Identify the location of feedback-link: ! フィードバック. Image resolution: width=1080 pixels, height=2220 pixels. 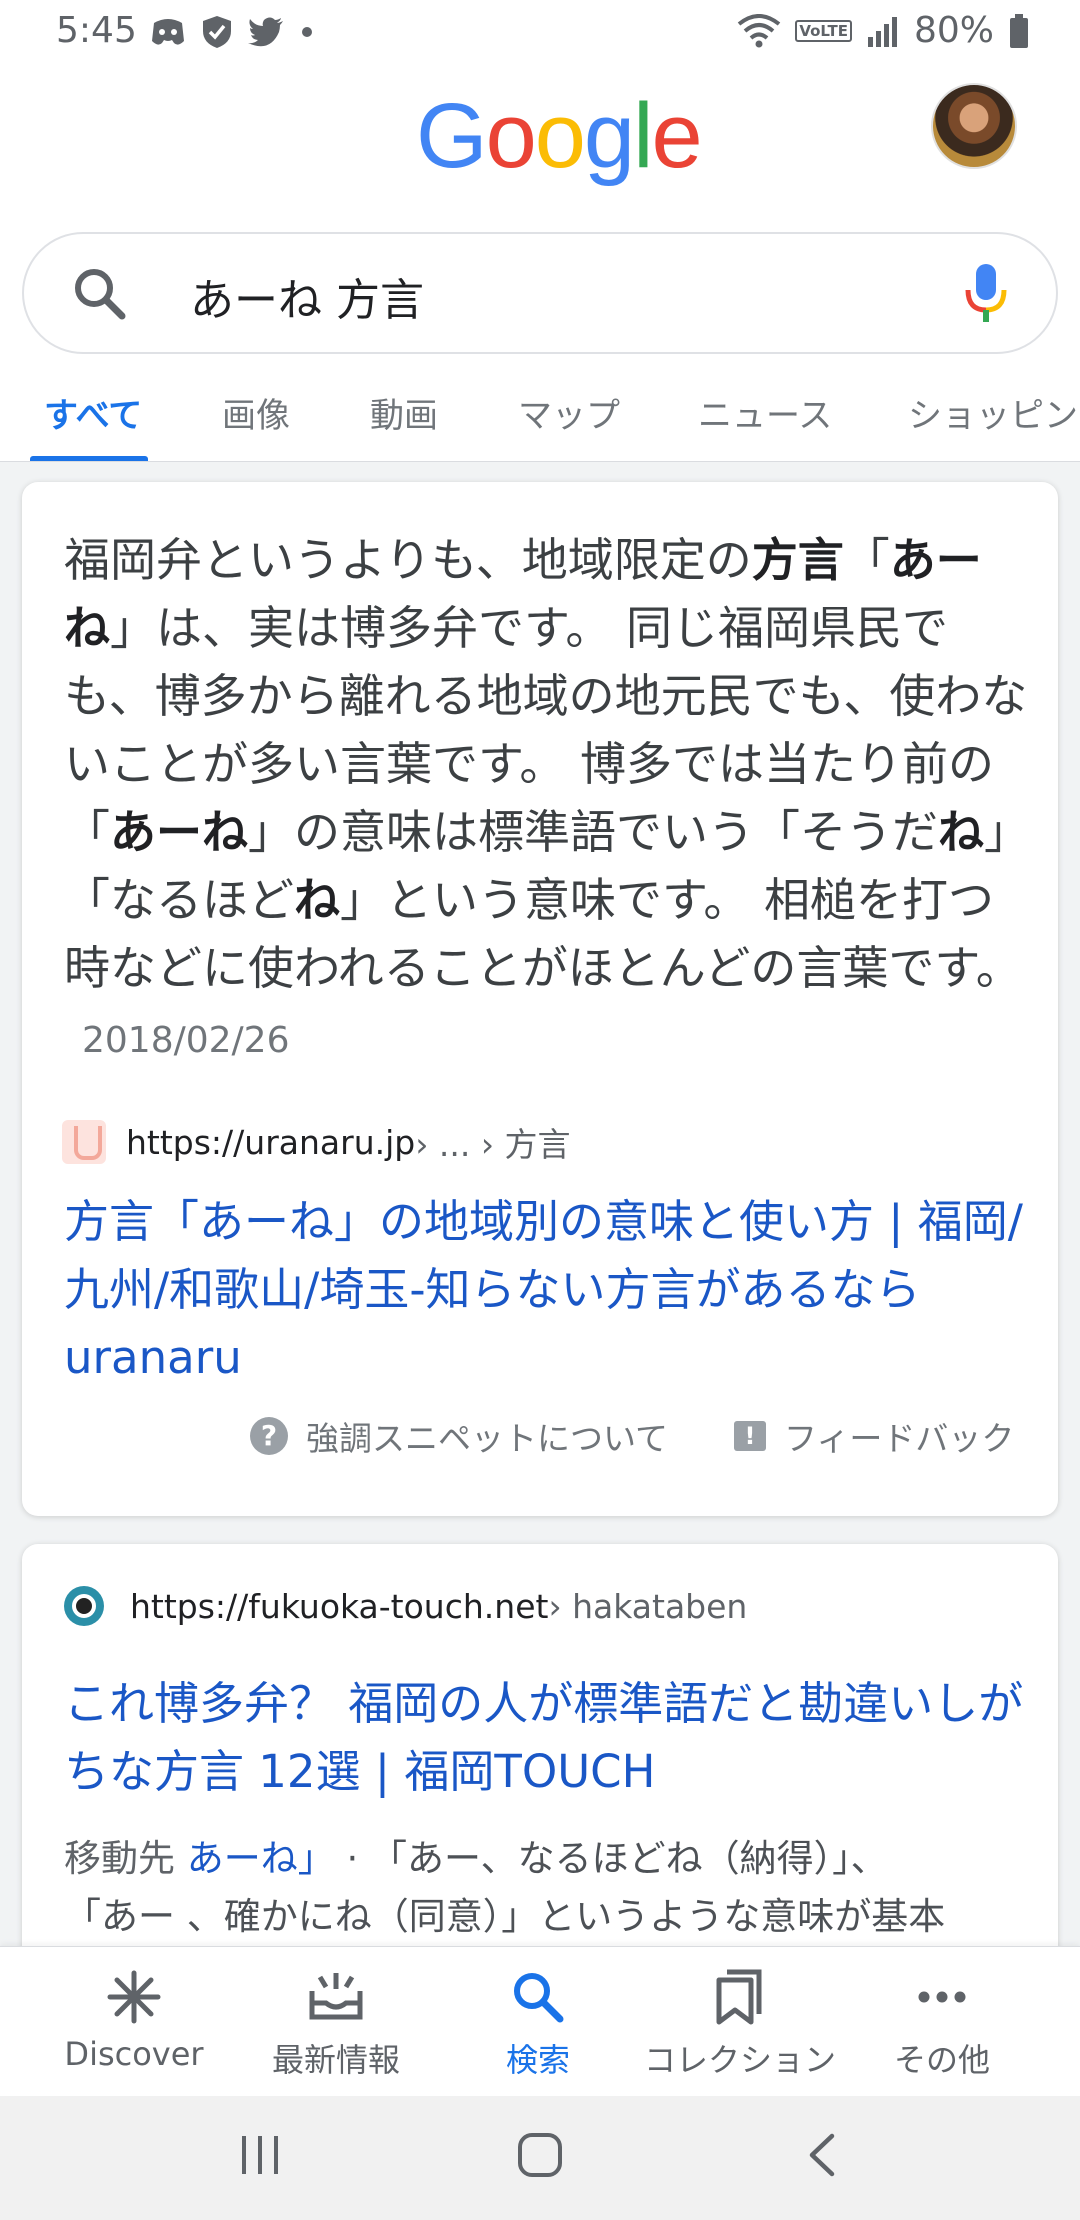
(874, 1436).